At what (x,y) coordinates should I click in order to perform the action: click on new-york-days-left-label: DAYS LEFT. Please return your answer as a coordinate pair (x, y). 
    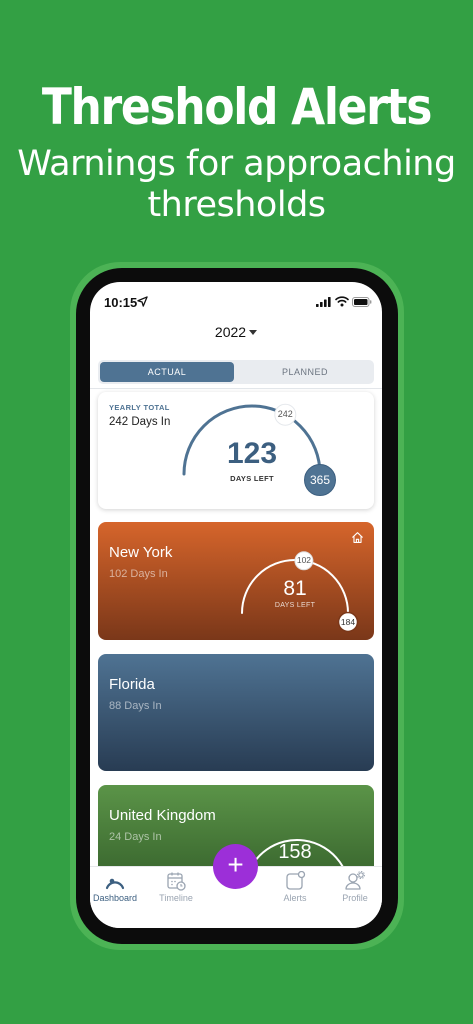
    Looking at the image, I should click on (295, 605).